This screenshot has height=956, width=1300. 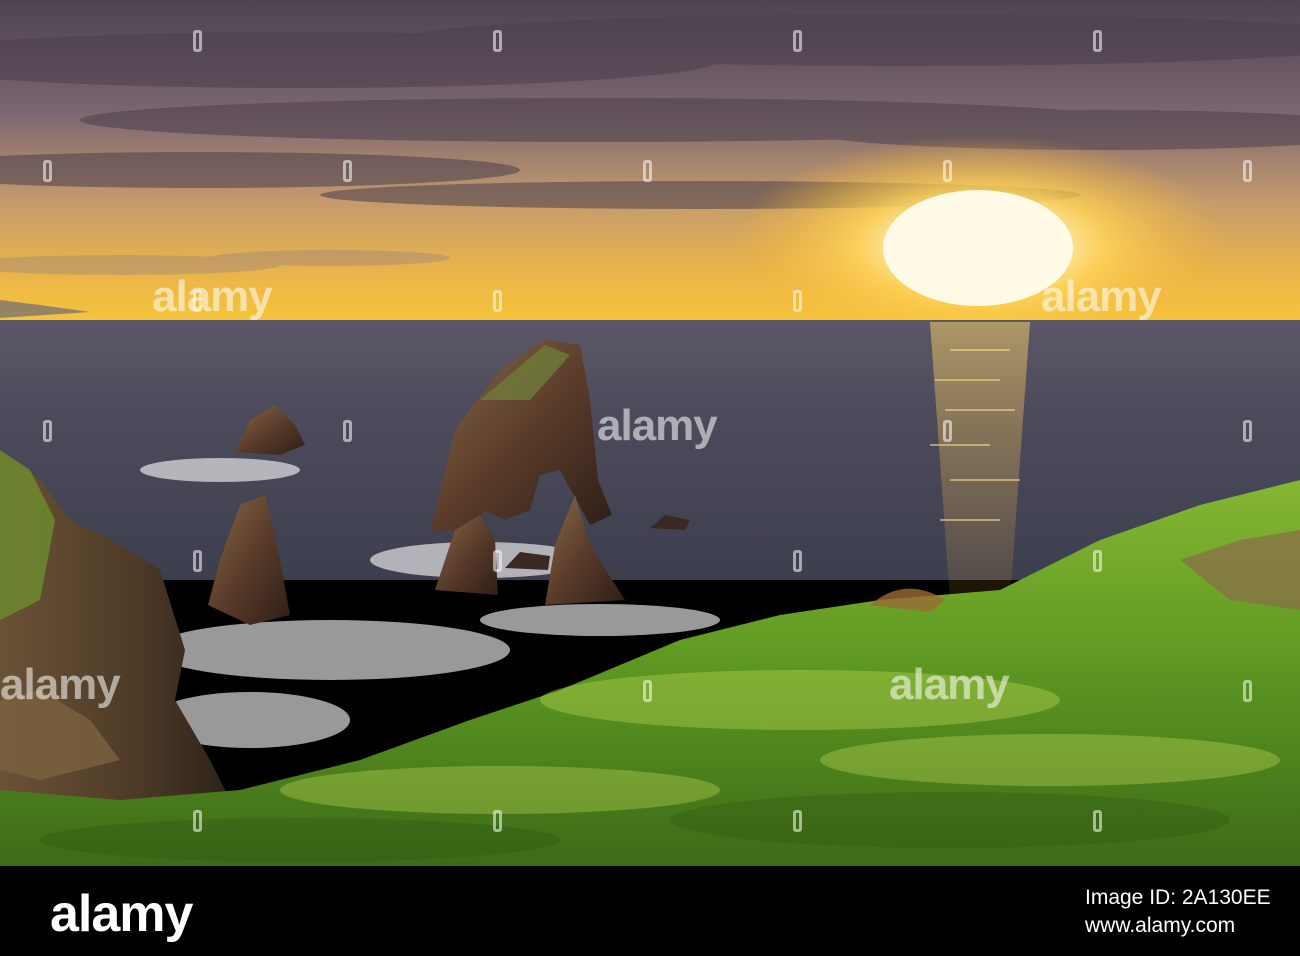 What do you see at coordinates (1178, 897) in the screenshot?
I see `image-id-label: Image ID: 2A130EE` at bounding box center [1178, 897].